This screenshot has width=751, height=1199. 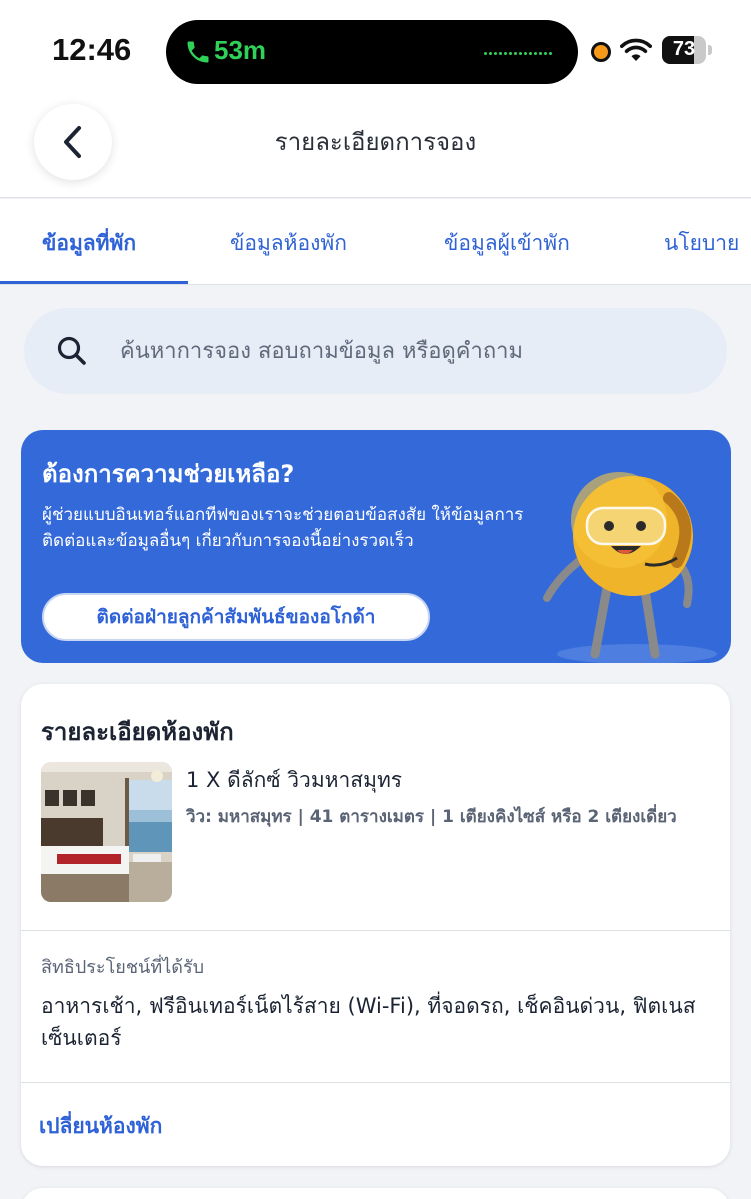 What do you see at coordinates (94, 282) in the screenshot?
I see `active-tab-indicator` at bounding box center [94, 282].